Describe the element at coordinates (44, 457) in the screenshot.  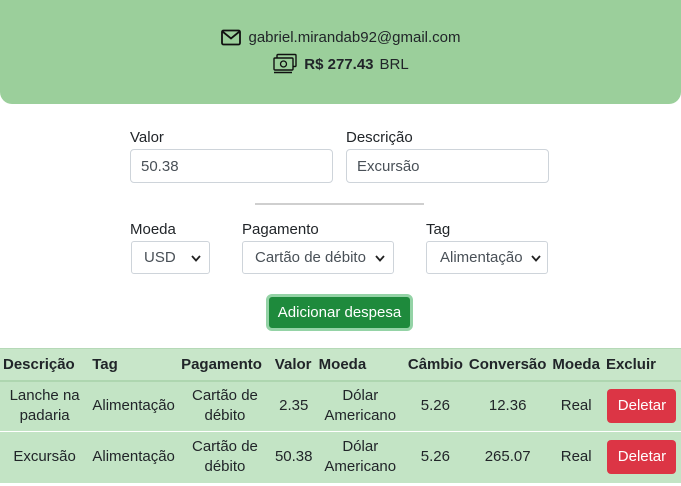
I see `cell-descricao: Excursão` at that location.